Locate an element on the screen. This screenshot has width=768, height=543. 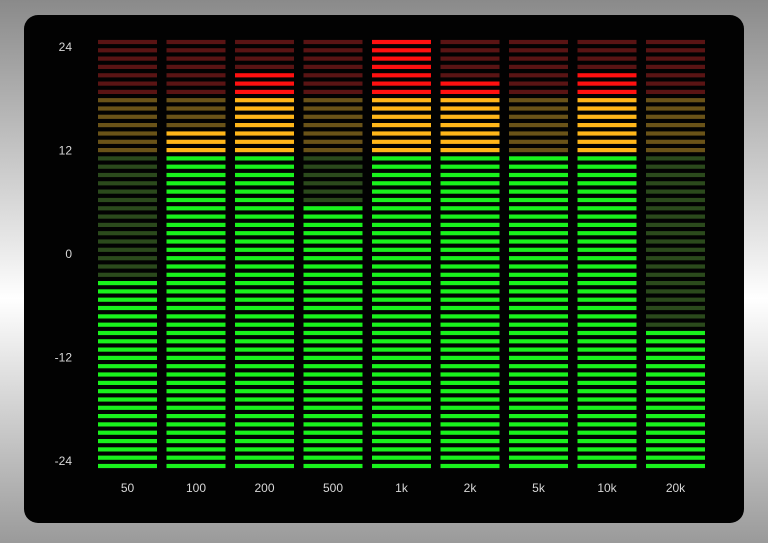
bar-segment-10k-unlit is located at coordinates (607, 42).